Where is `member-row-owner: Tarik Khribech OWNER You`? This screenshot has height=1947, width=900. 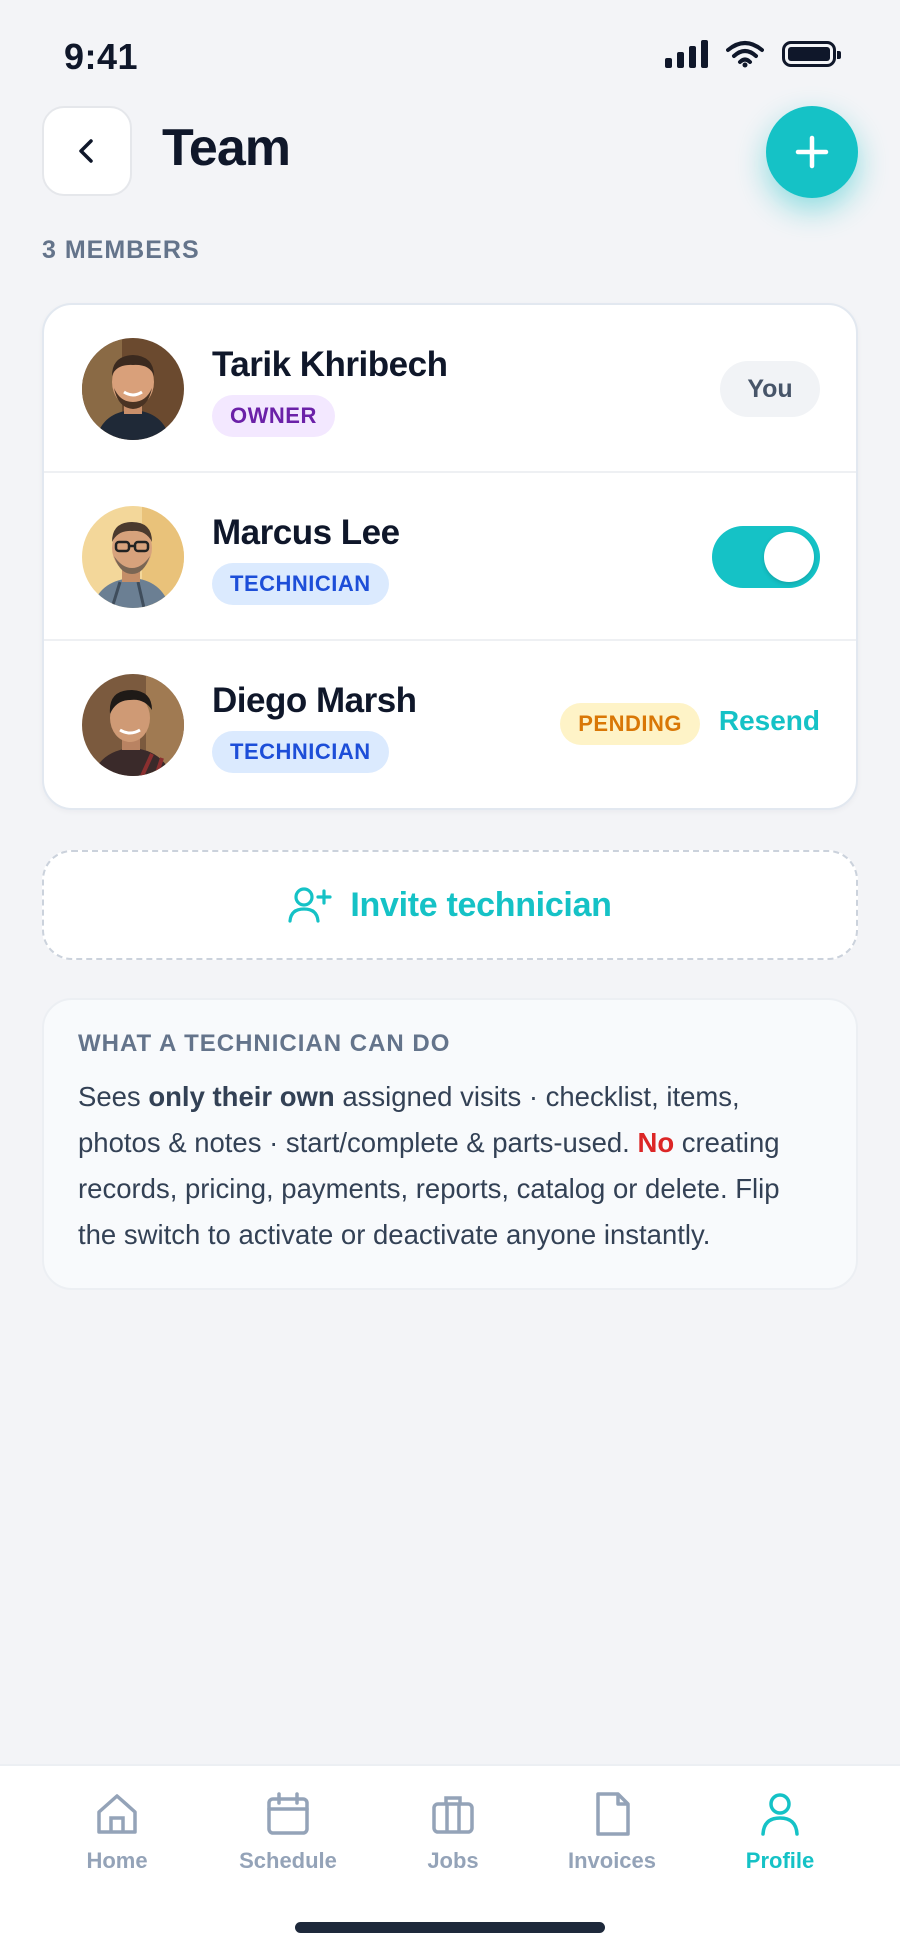
member-row-owner: Tarik Khribech OWNER You is located at coordinates (450, 389).